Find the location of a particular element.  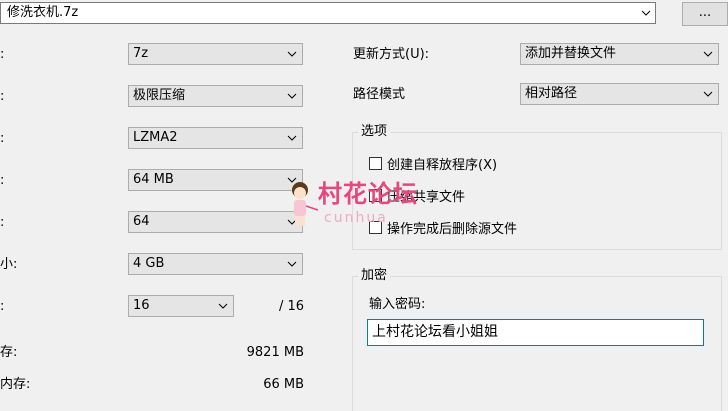

dictionary-size-value: 64 MB is located at coordinates (153, 179).